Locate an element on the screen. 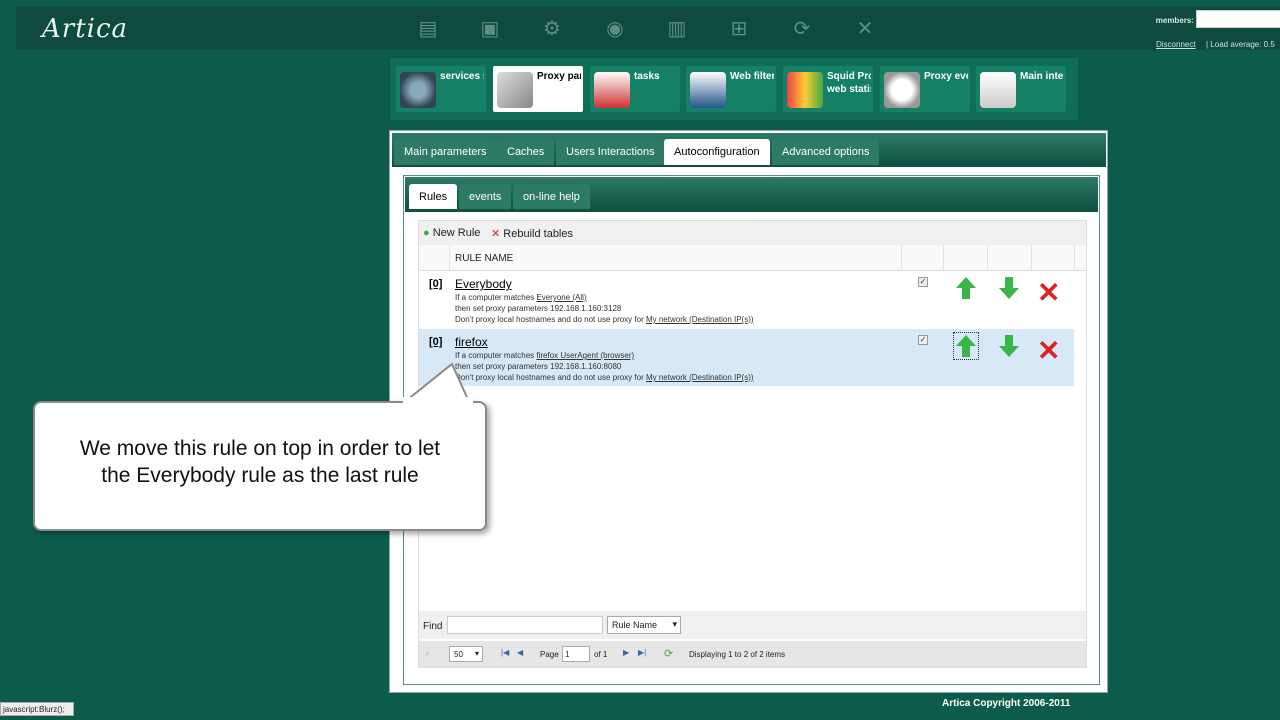 This screenshot has width=1280, height=720. tab-online-help: on-line help is located at coordinates (551, 196).